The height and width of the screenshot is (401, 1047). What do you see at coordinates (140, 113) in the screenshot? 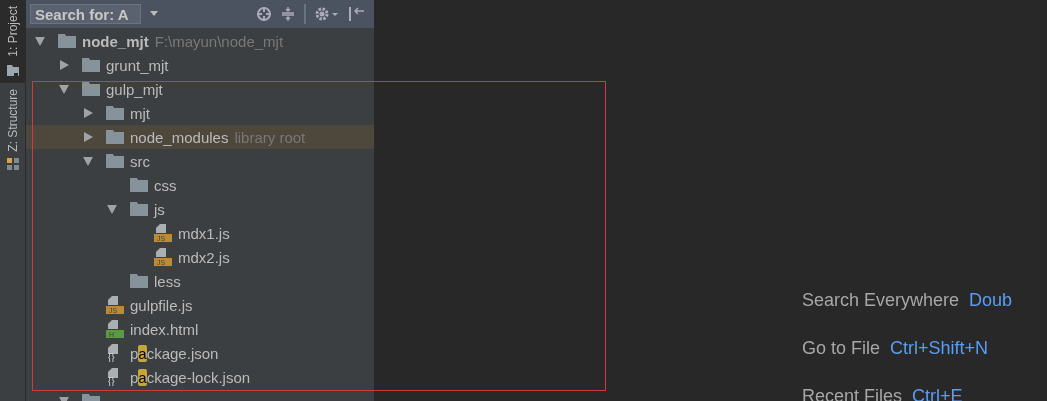
I see `item-name: mjt` at bounding box center [140, 113].